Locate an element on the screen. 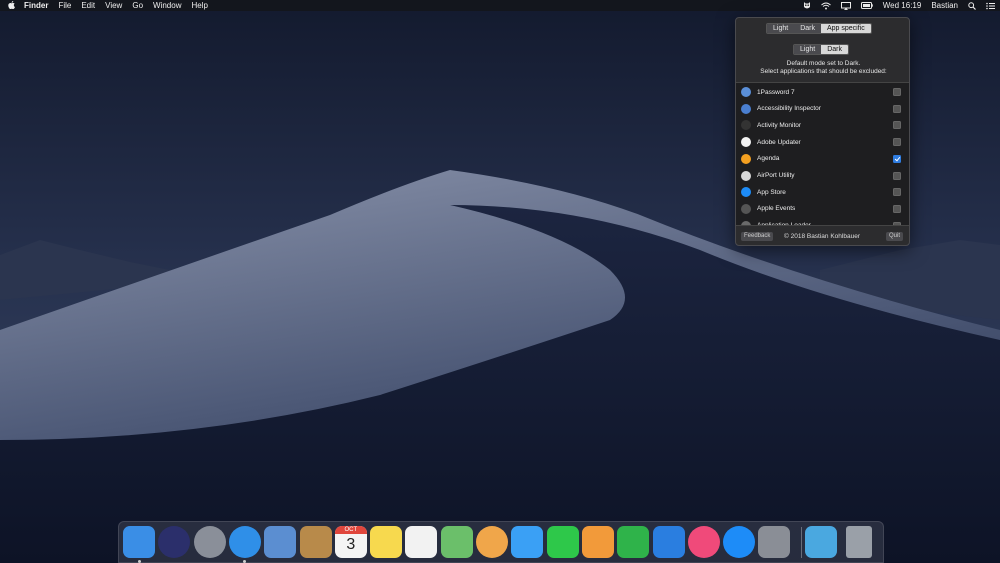 This screenshot has width=1000, height=563. info-line-default-mode: Default mode set to Dark. is located at coordinates (823, 63).